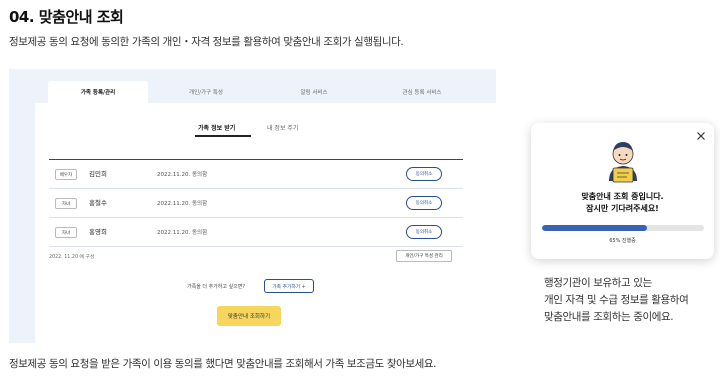 The height and width of the screenshot is (376, 720). What do you see at coordinates (609, 317) in the screenshot?
I see `side-text-line: 맞춤안내를 조회하는 중이에요.` at bounding box center [609, 317].